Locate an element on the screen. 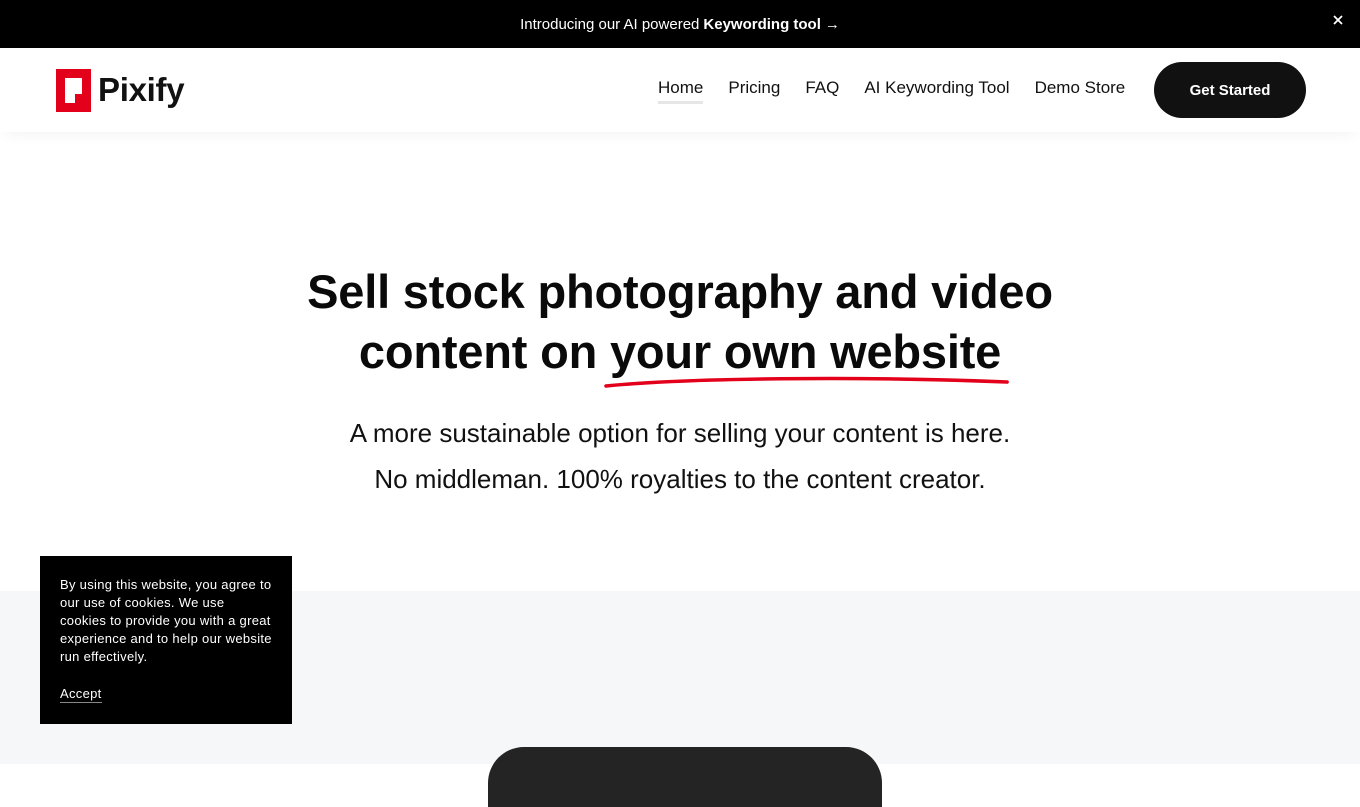 This screenshot has width=1360, height=807. logo-text: Pixify is located at coordinates (141, 89).